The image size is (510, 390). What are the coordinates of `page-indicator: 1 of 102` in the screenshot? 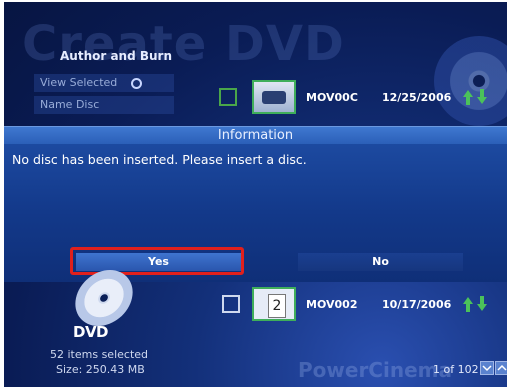 It's located at (456, 369).